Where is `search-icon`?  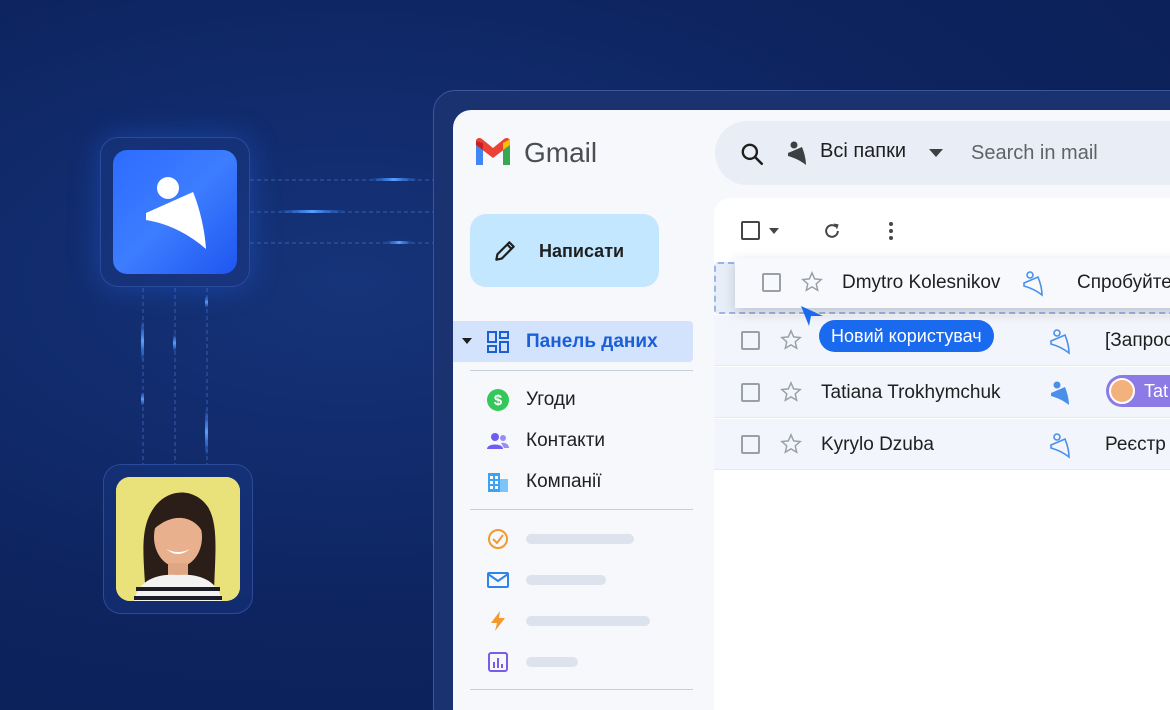 search-icon is located at coordinates (752, 154).